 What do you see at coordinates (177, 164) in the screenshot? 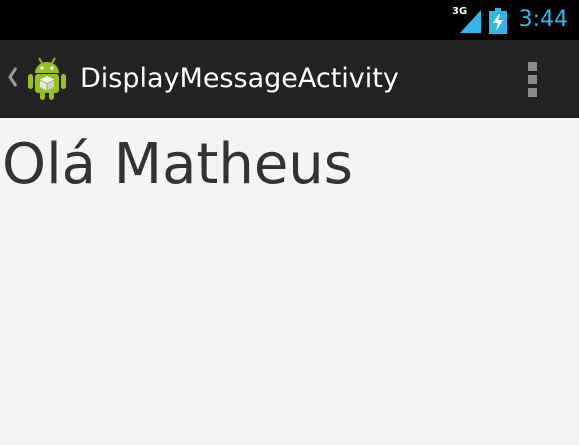
I see `message-text: Olá Matheus` at bounding box center [177, 164].